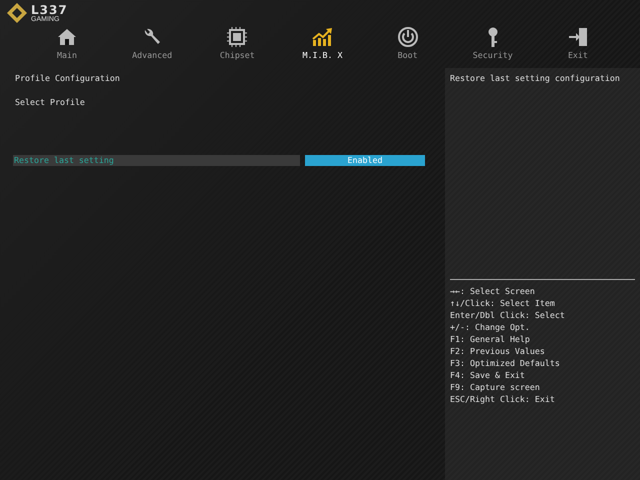 This screenshot has width=640, height=480. What do you see at coordinates (492, 43) in the screenshot?
I see `menu-tab: Security` at bounding box center [492, 43].